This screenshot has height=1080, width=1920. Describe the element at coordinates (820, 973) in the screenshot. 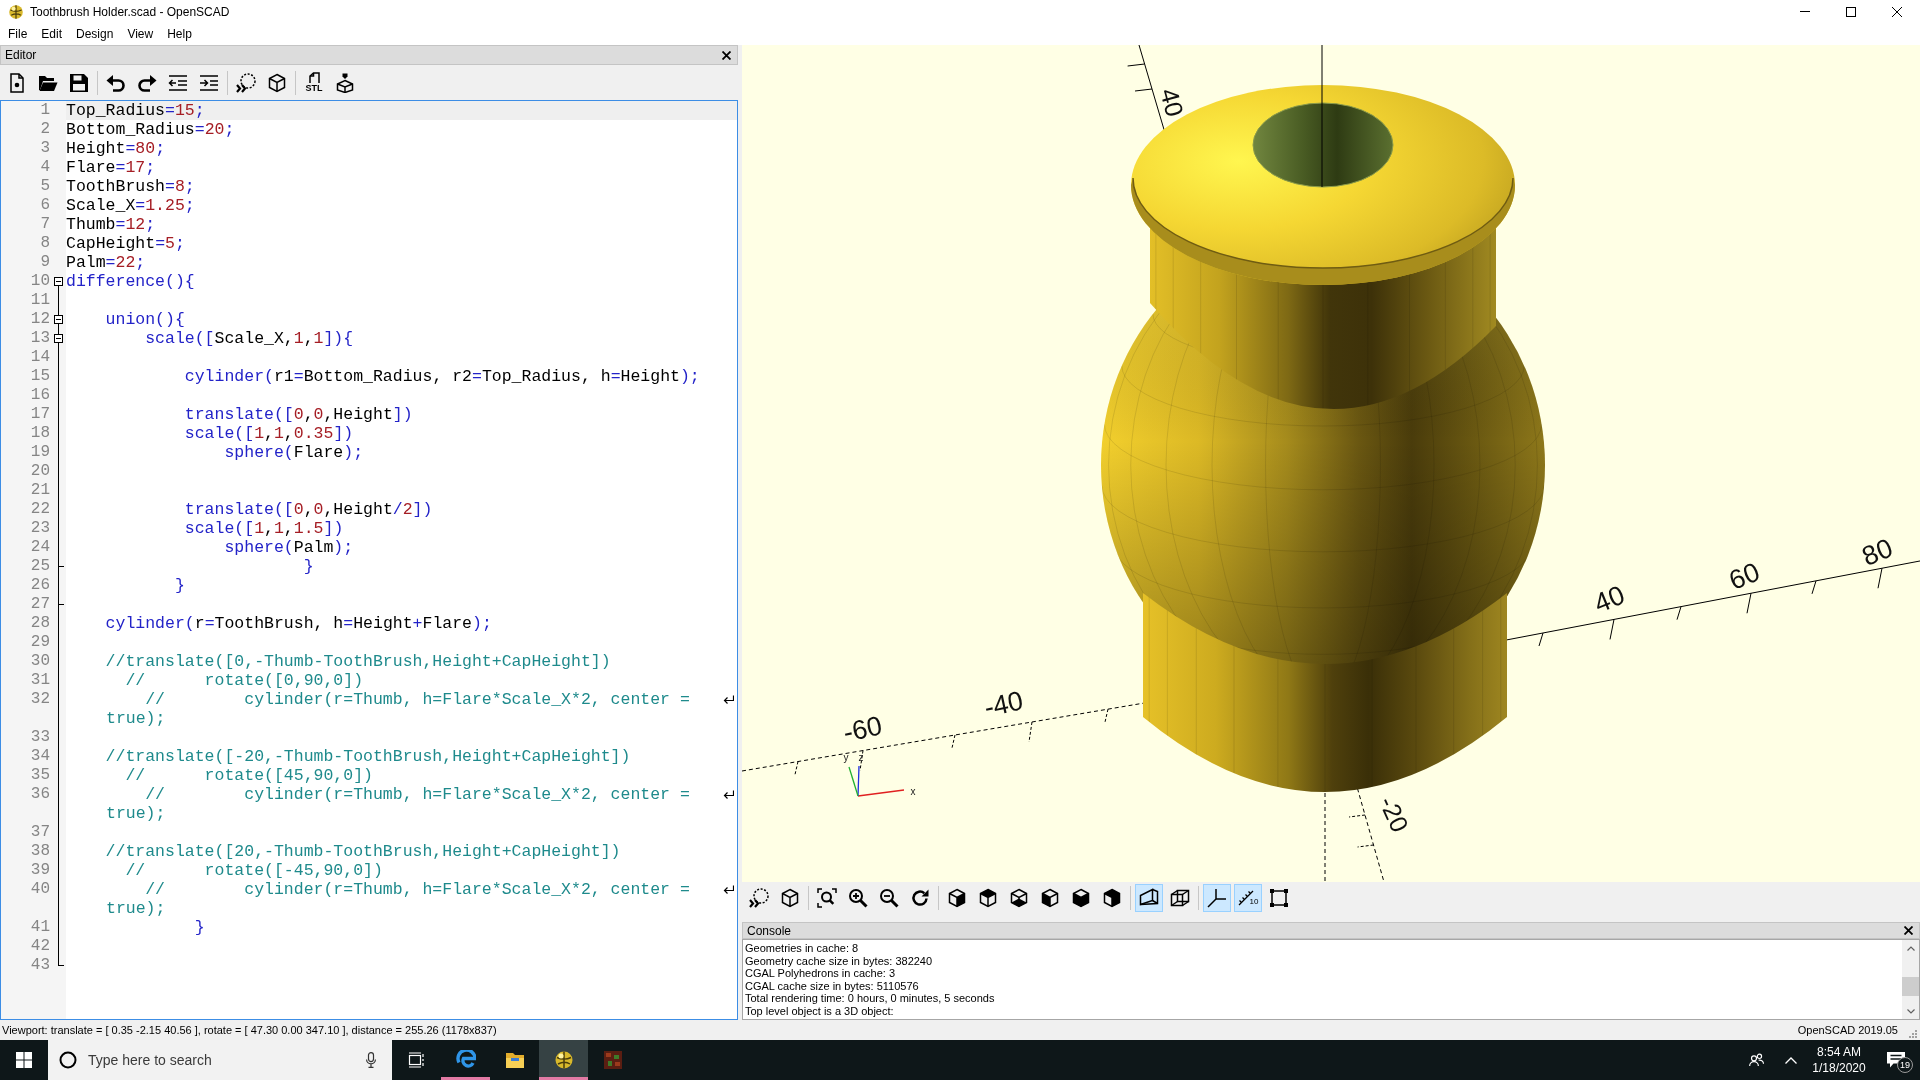

I see `console-line: CGAL Polyhedrons in cache: 3` at that location.